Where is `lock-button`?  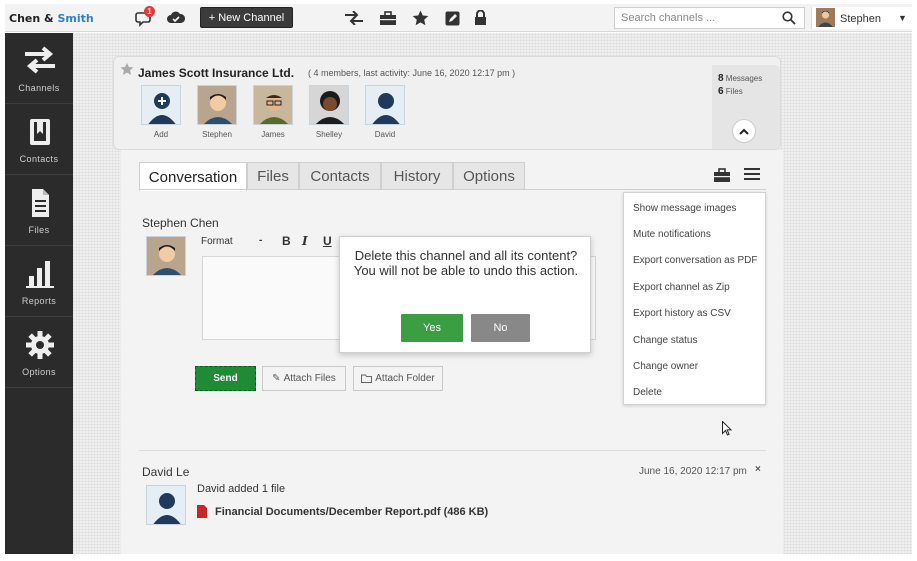 lock-button is located at coordinates (480, 18).